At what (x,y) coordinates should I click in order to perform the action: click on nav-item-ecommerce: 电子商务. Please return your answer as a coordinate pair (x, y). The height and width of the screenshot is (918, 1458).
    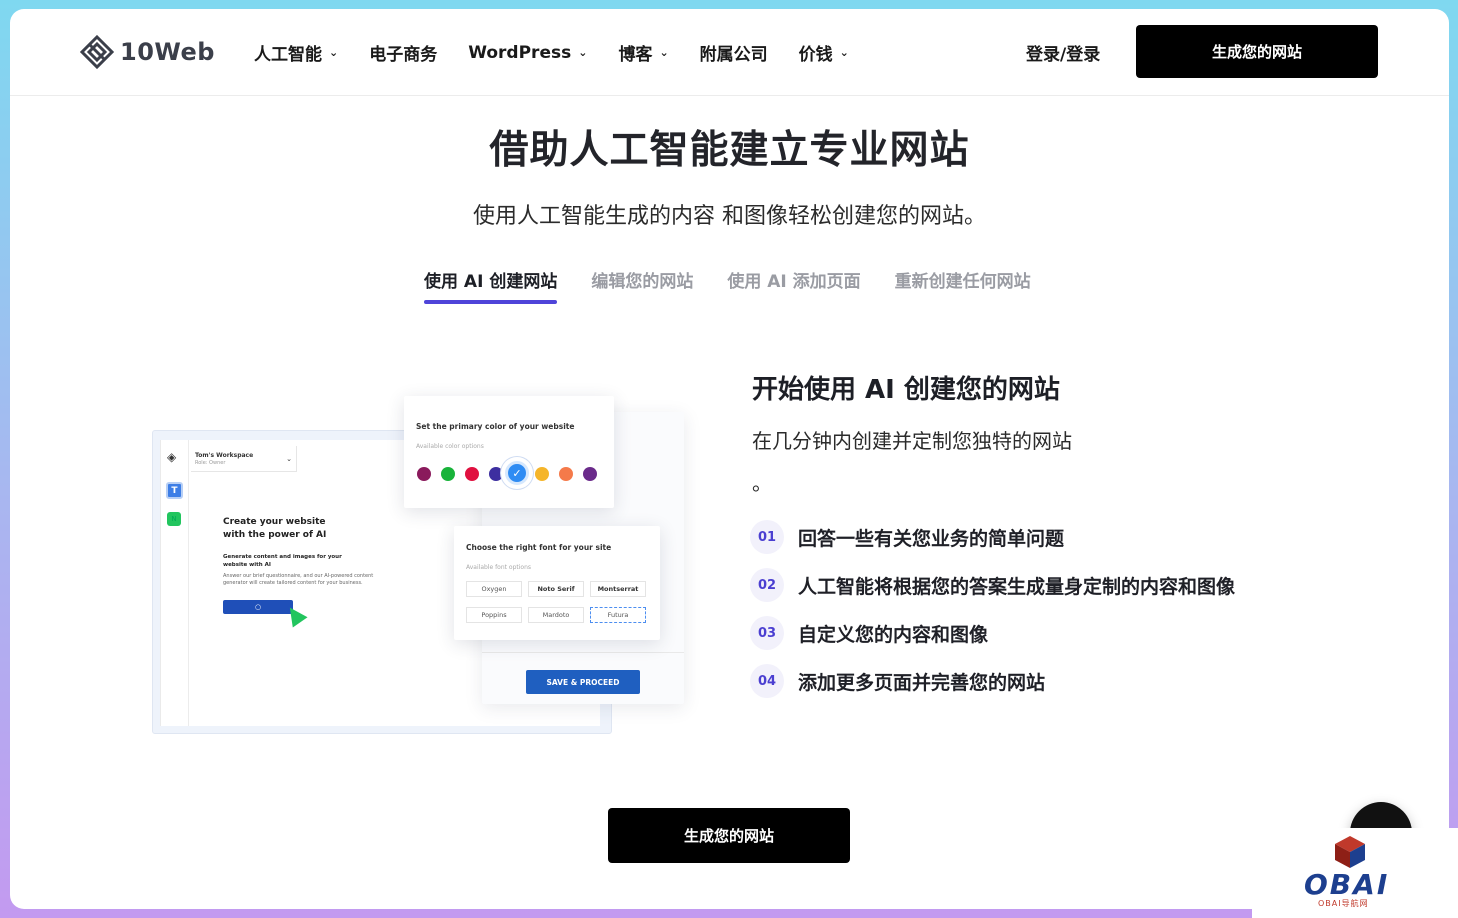
    Looking at the image, I should click on (403, 52).